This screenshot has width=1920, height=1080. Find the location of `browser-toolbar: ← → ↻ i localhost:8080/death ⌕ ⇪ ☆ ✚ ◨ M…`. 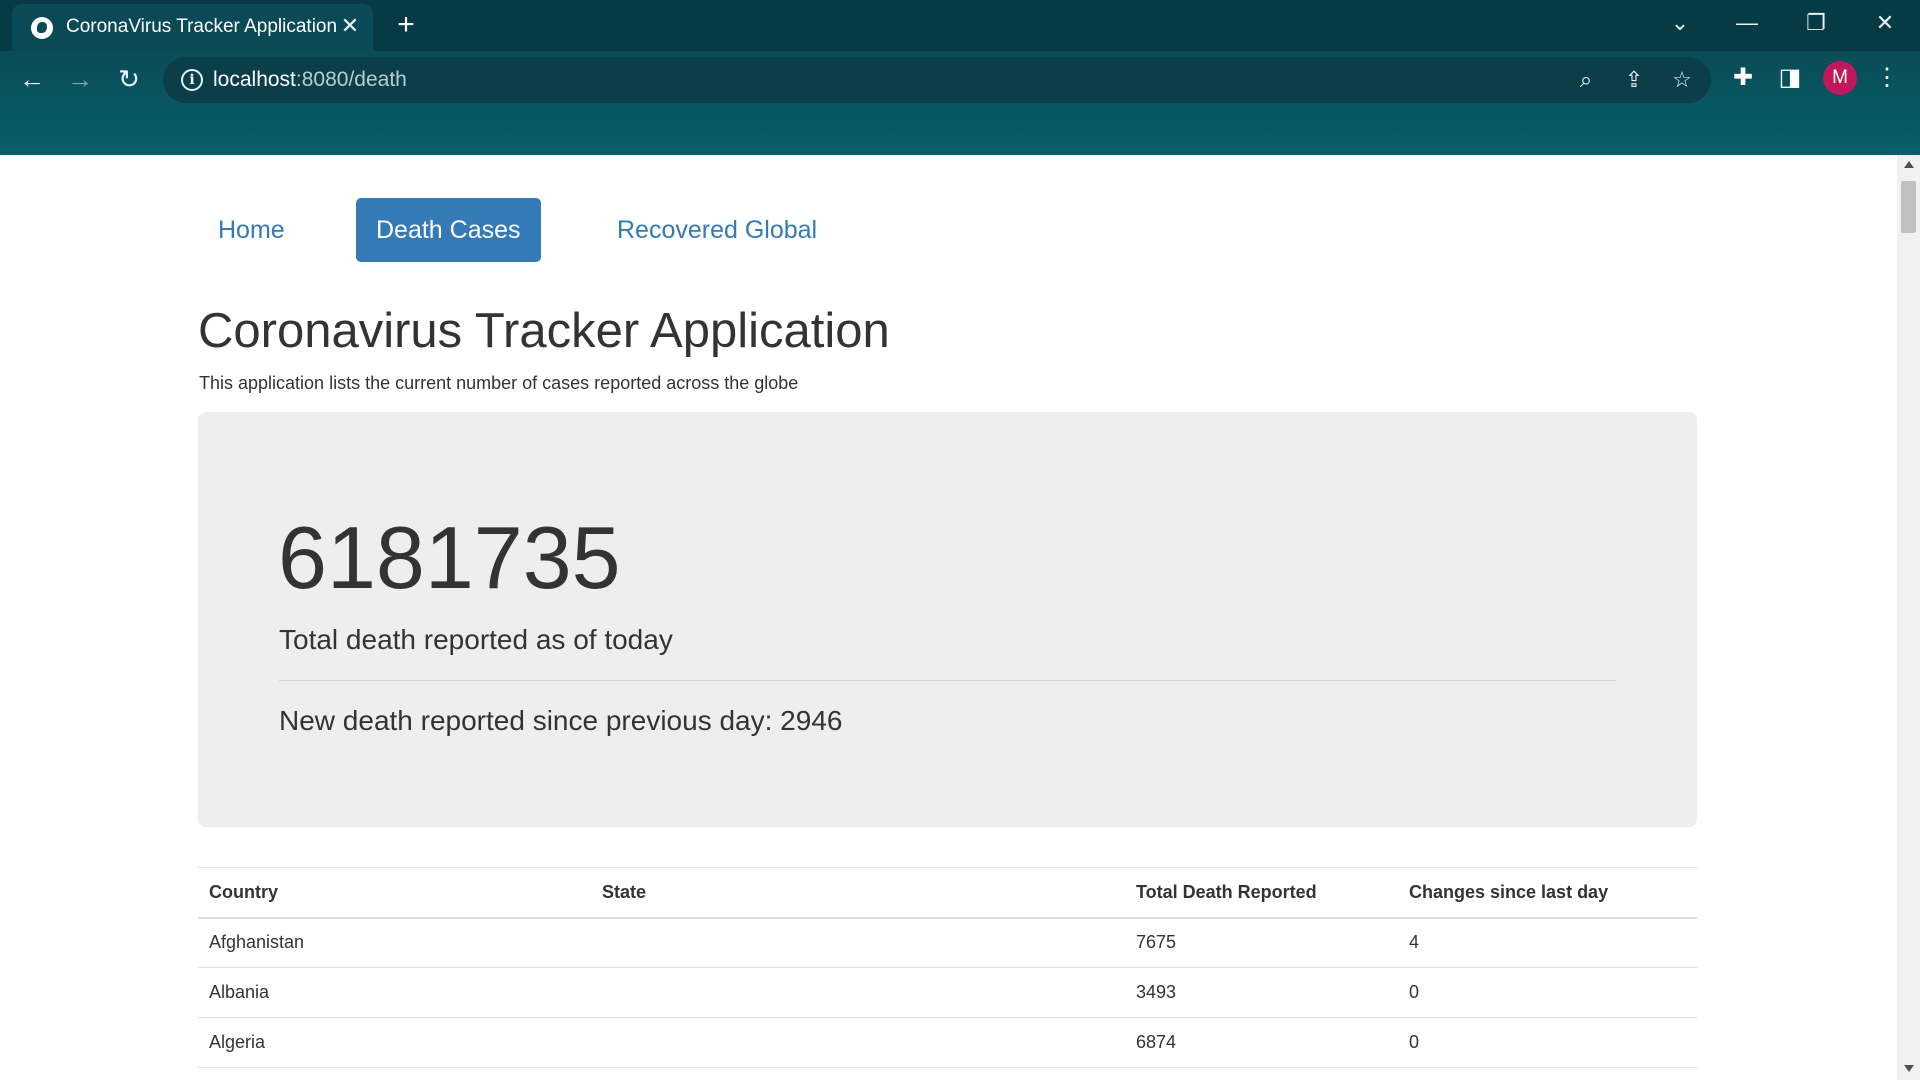

browser-toolbar: ← → ↻ i localhost:8080/death ⌕ ⇪ ☆ ✚ ◨ M… is located at coordinates (960, 103).